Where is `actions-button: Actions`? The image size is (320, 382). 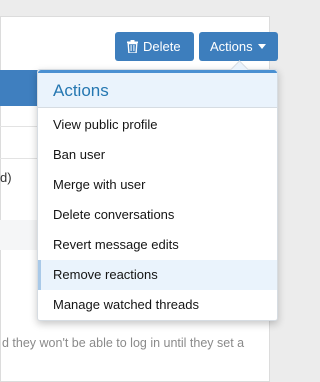
actions-button: Actions is located at coordinates (238, 46).